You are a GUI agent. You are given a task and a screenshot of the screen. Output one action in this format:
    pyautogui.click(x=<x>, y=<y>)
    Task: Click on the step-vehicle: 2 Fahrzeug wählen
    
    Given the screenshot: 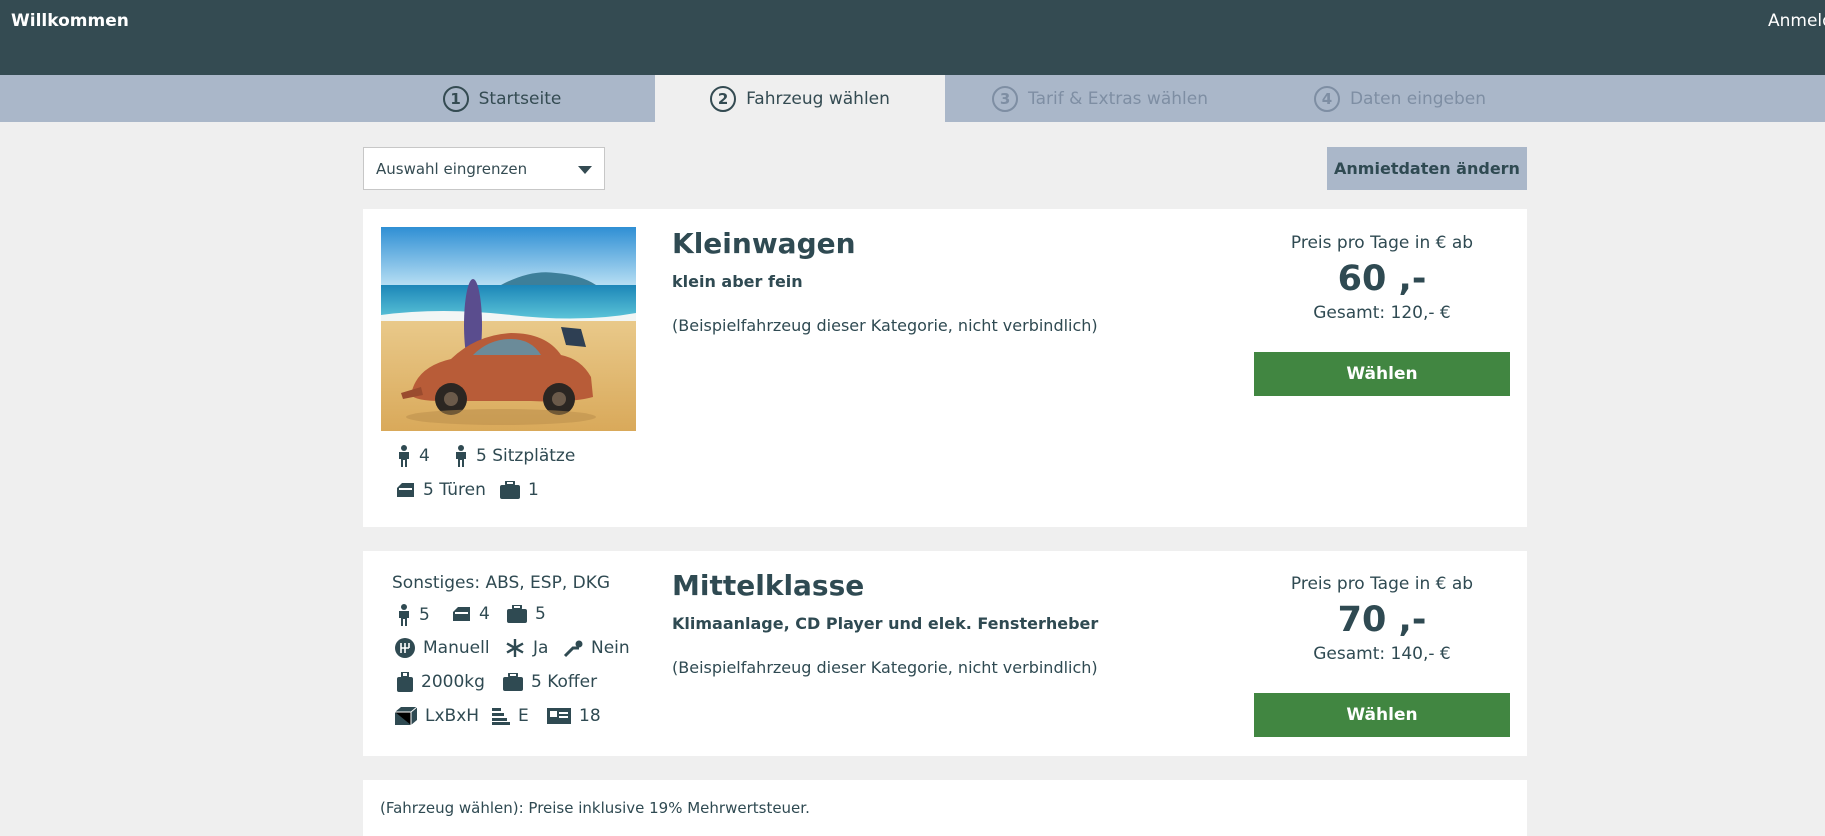 What is the action you would take?
    pyautogui.click(x=800, y=98)
    